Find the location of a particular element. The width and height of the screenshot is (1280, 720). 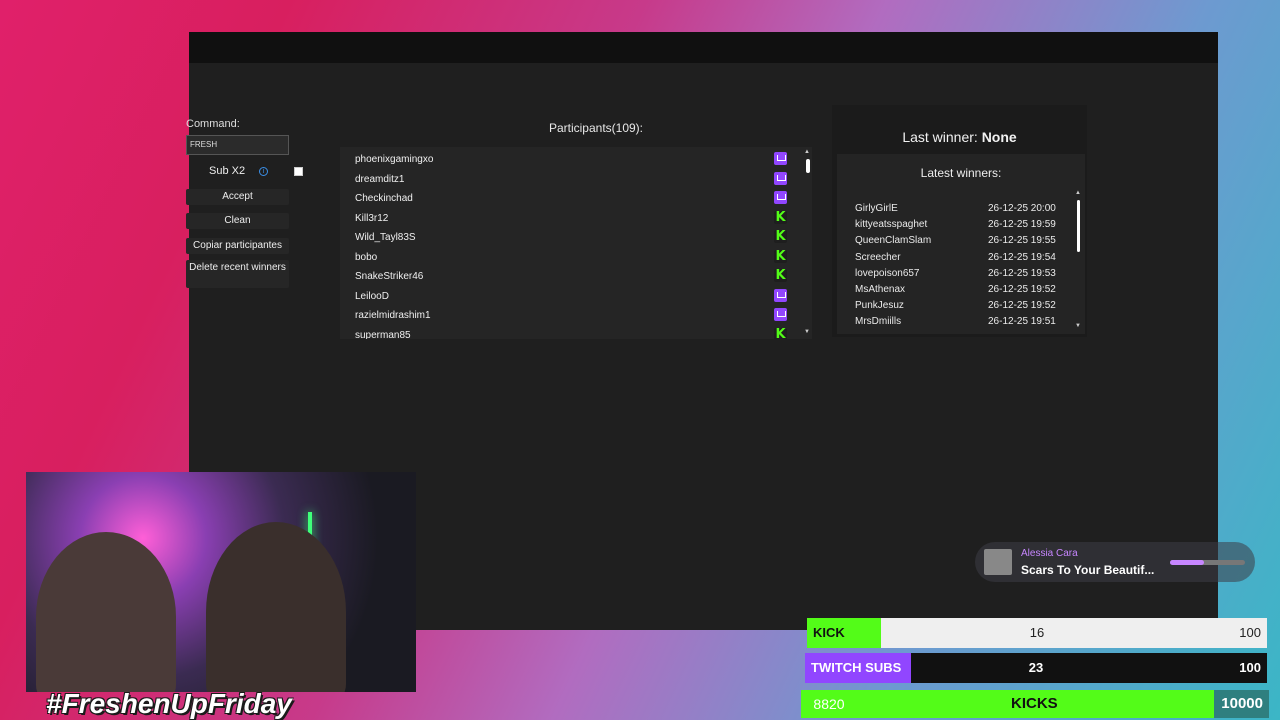

goal-current: 16 is located at coordinates (1037, 632).